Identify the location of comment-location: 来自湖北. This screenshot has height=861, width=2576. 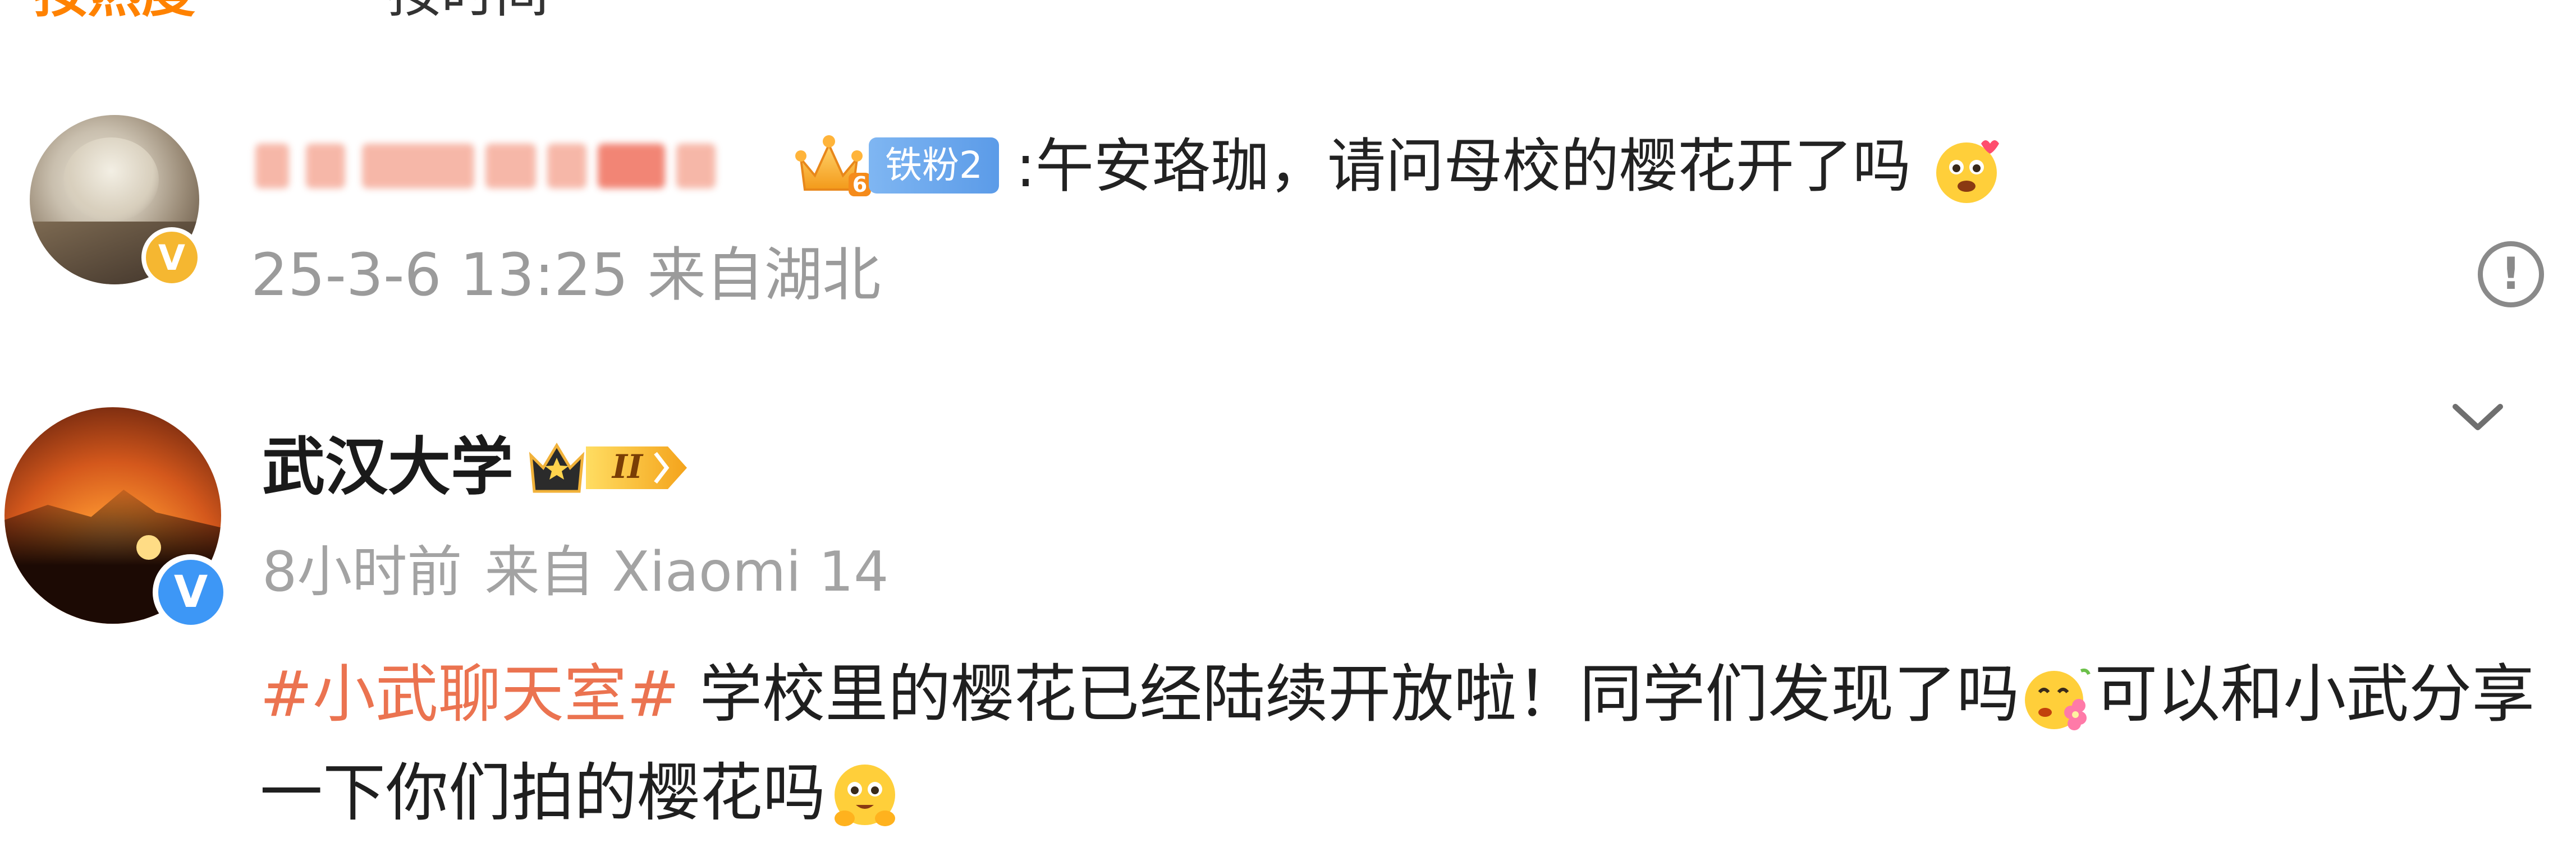
(764, 275).